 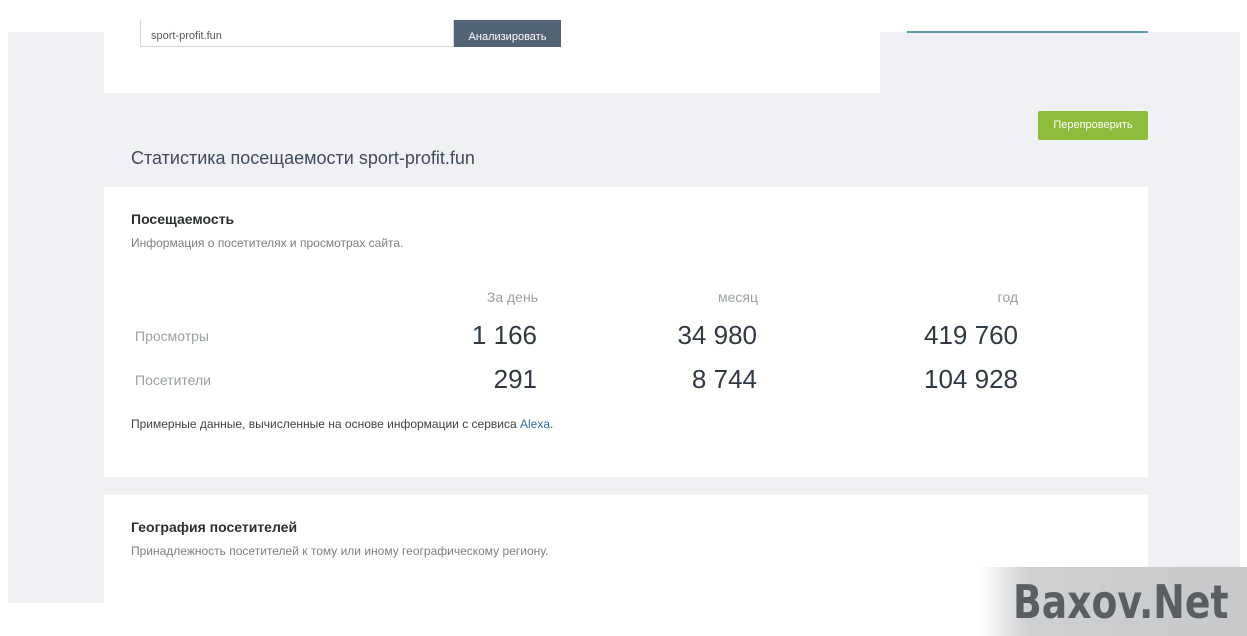 I want to click on sidebar-divider, so click(x=1027, y=32).